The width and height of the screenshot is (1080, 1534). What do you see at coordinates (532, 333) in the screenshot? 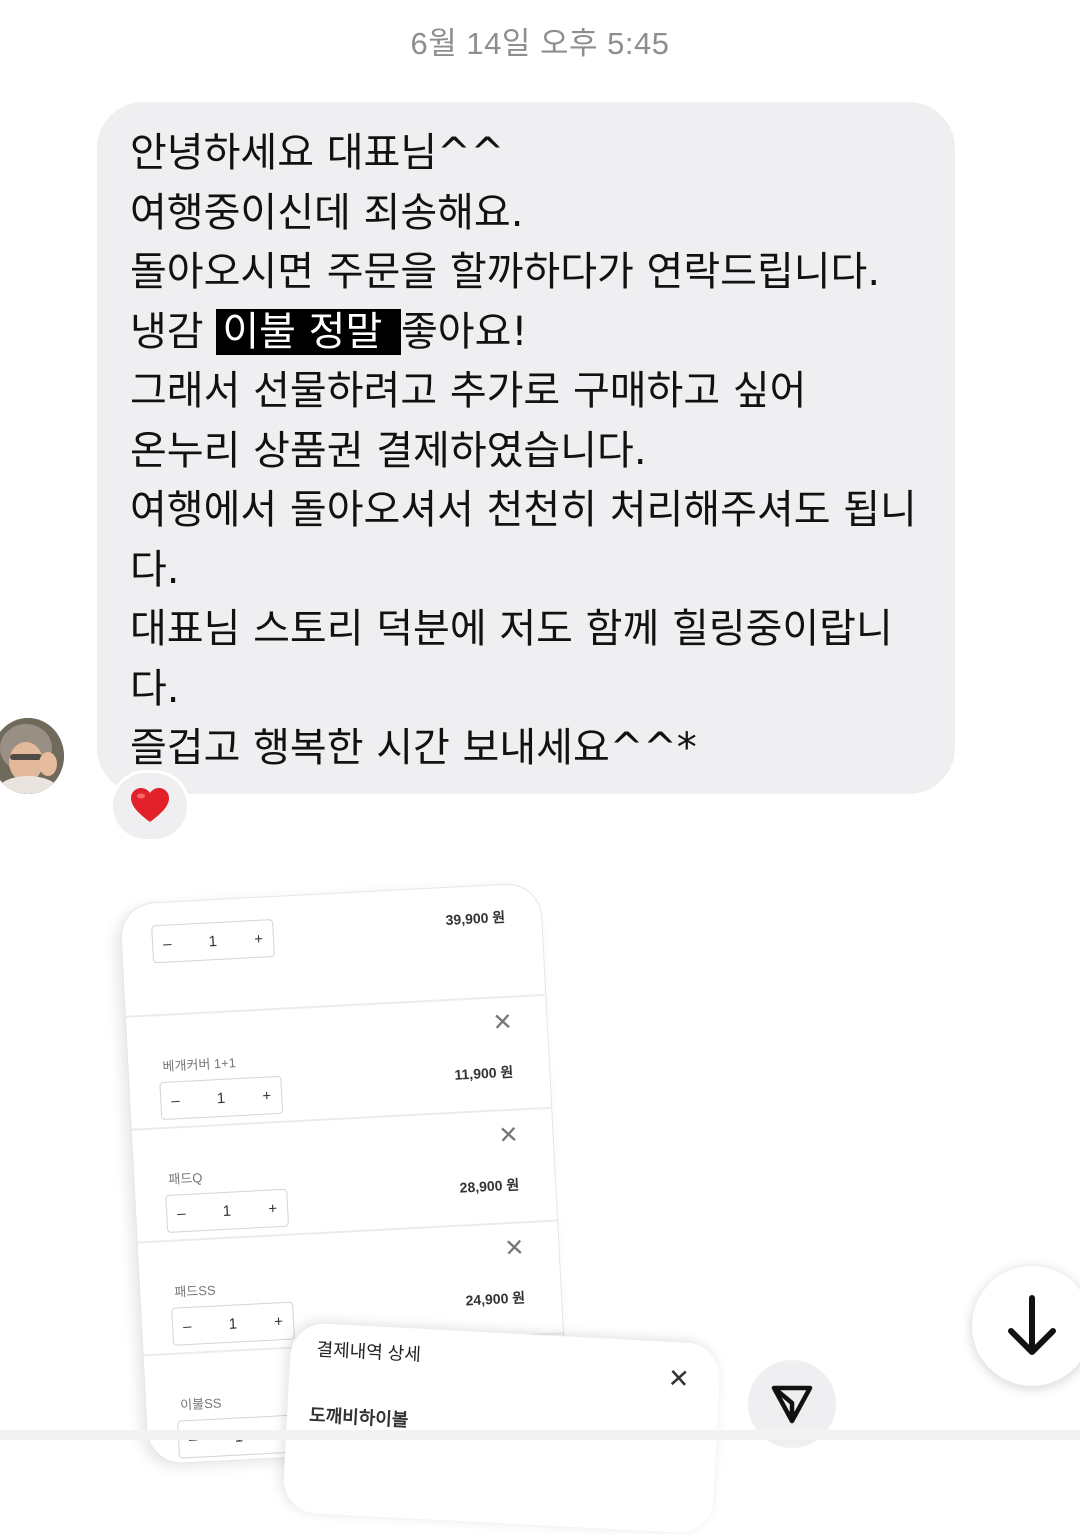
I see `message-line: 냉감 이불 정말 좋아요!` at bounding box center [532, 333].